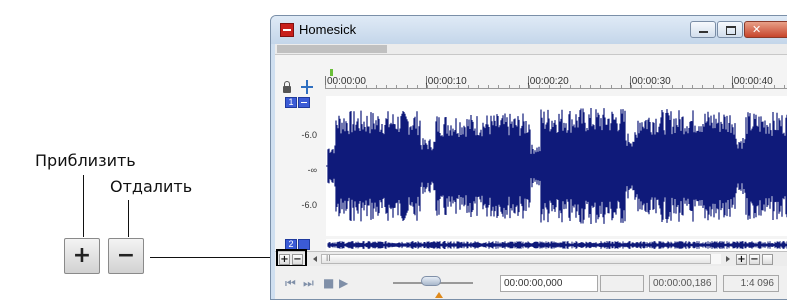  I want to click on maximize-icon, so click(731, 30).